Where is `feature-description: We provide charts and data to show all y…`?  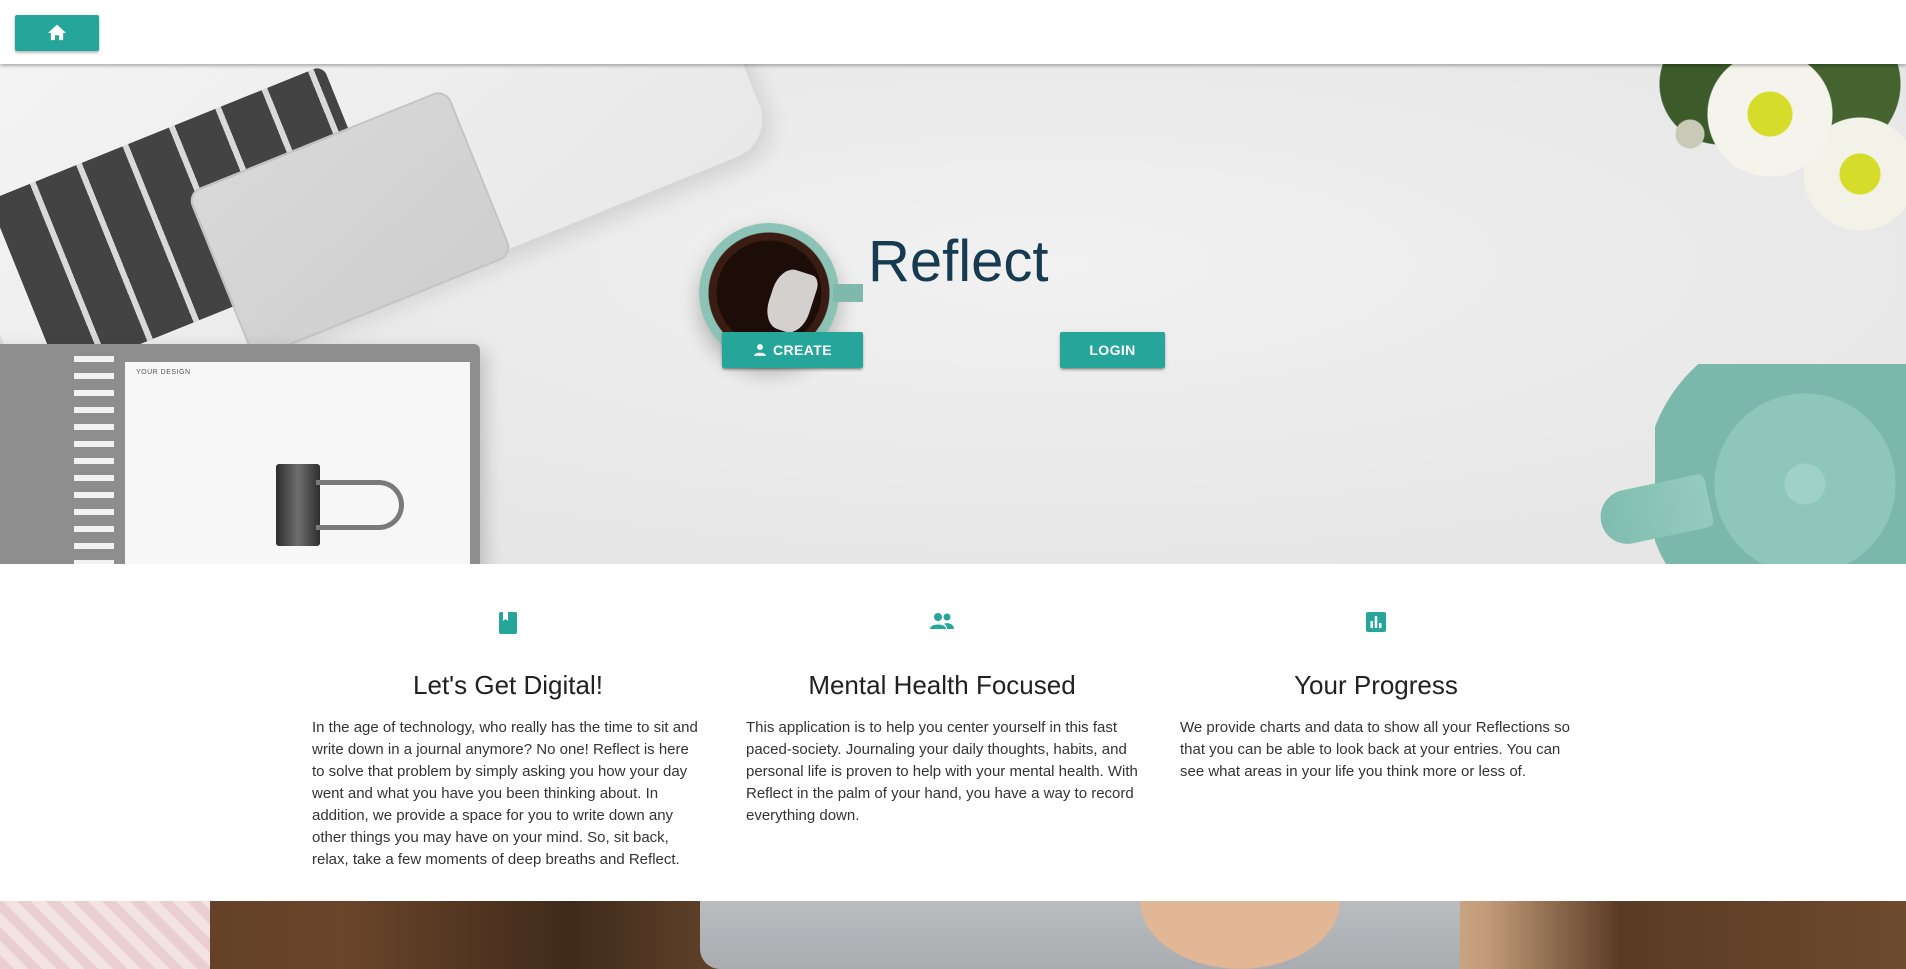 feature-description: We provide charts and data to show all y… is located at coordinates (1375, 749).